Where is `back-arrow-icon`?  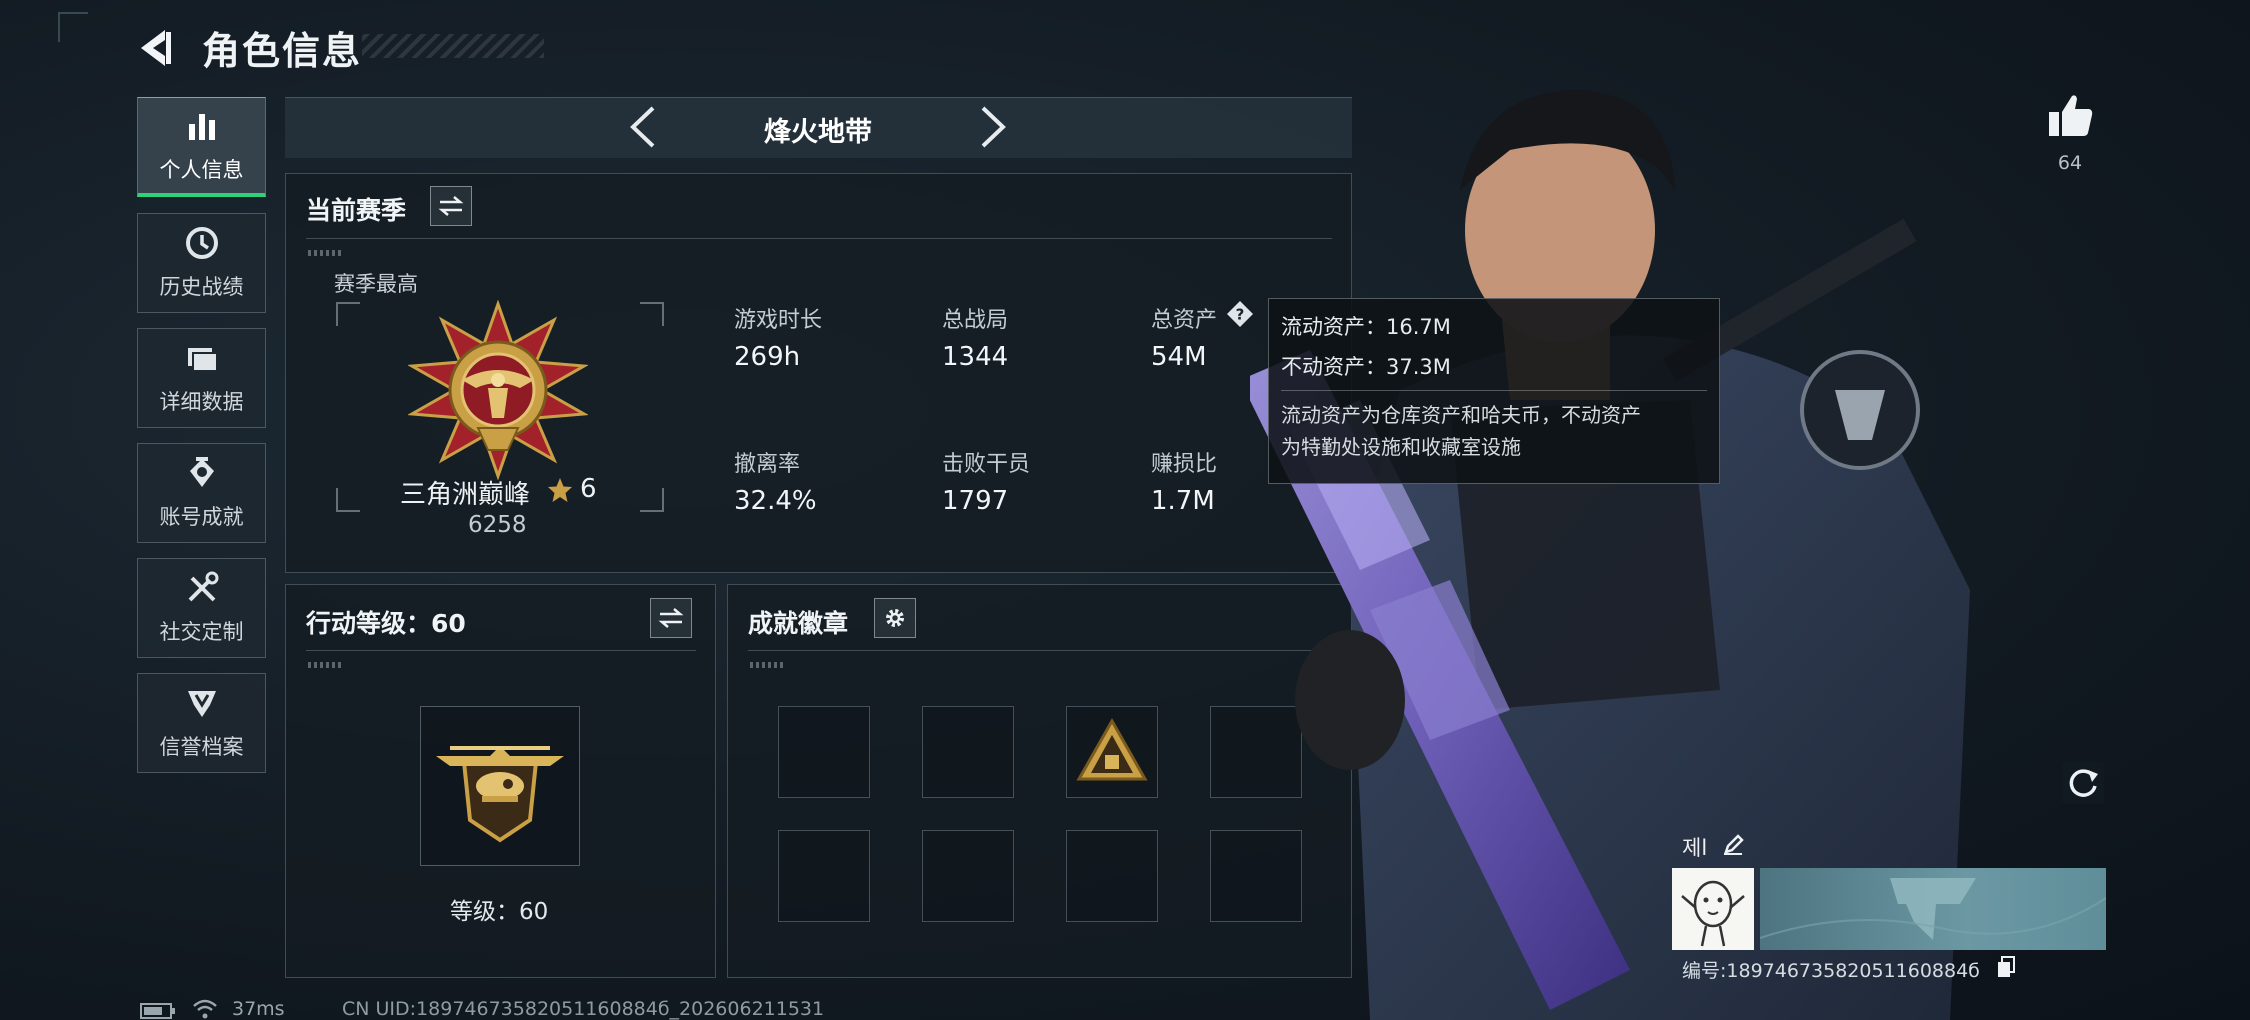 back-arrow-icon is located at coordinates (157, 48).